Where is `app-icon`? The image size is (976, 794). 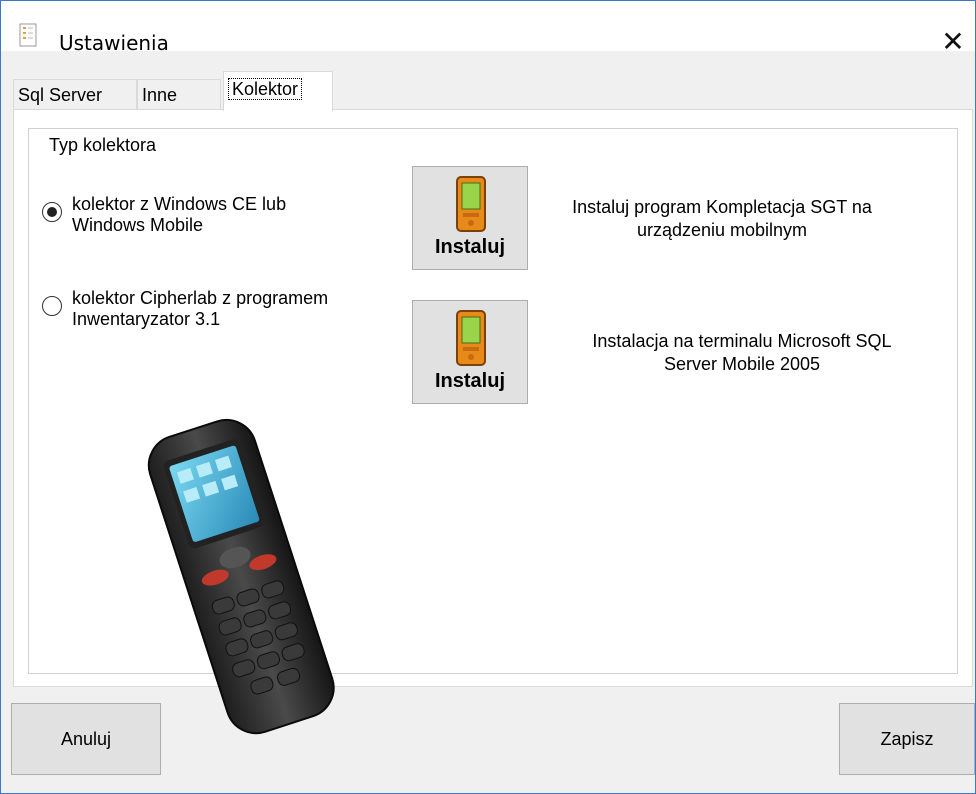 app-icon is located at coordinates (28, 35).